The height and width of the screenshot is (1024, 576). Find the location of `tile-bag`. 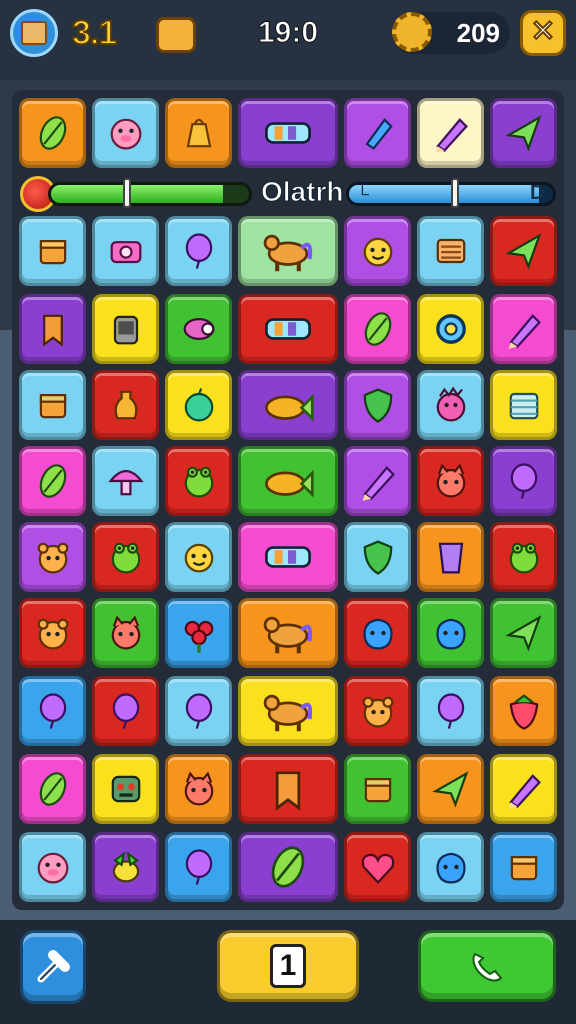

tile-bag is located at coordinates (198, 133).